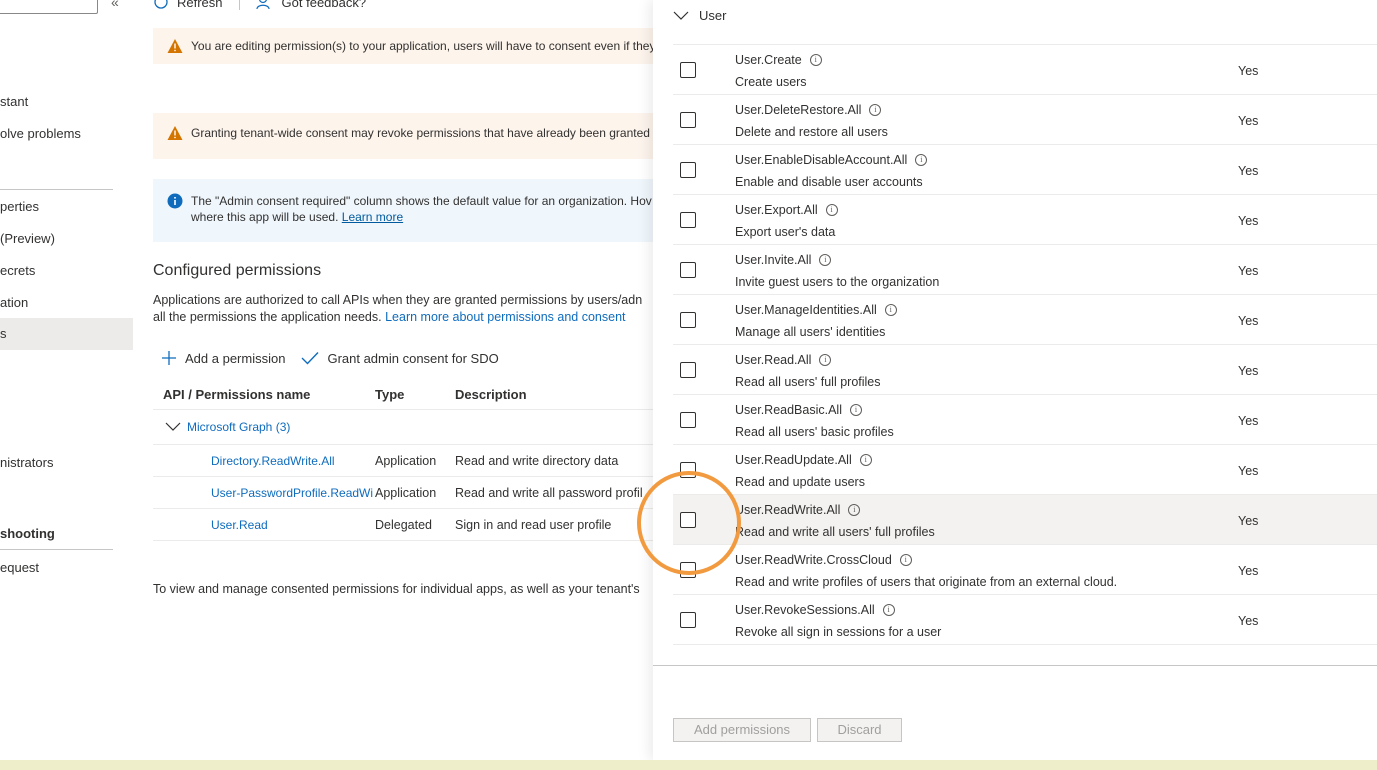 The width and height of the screenshot is (1377, 770). Describe the element at coordinates (56, 549) in the screenshot. I see `nav-divider` at that location.